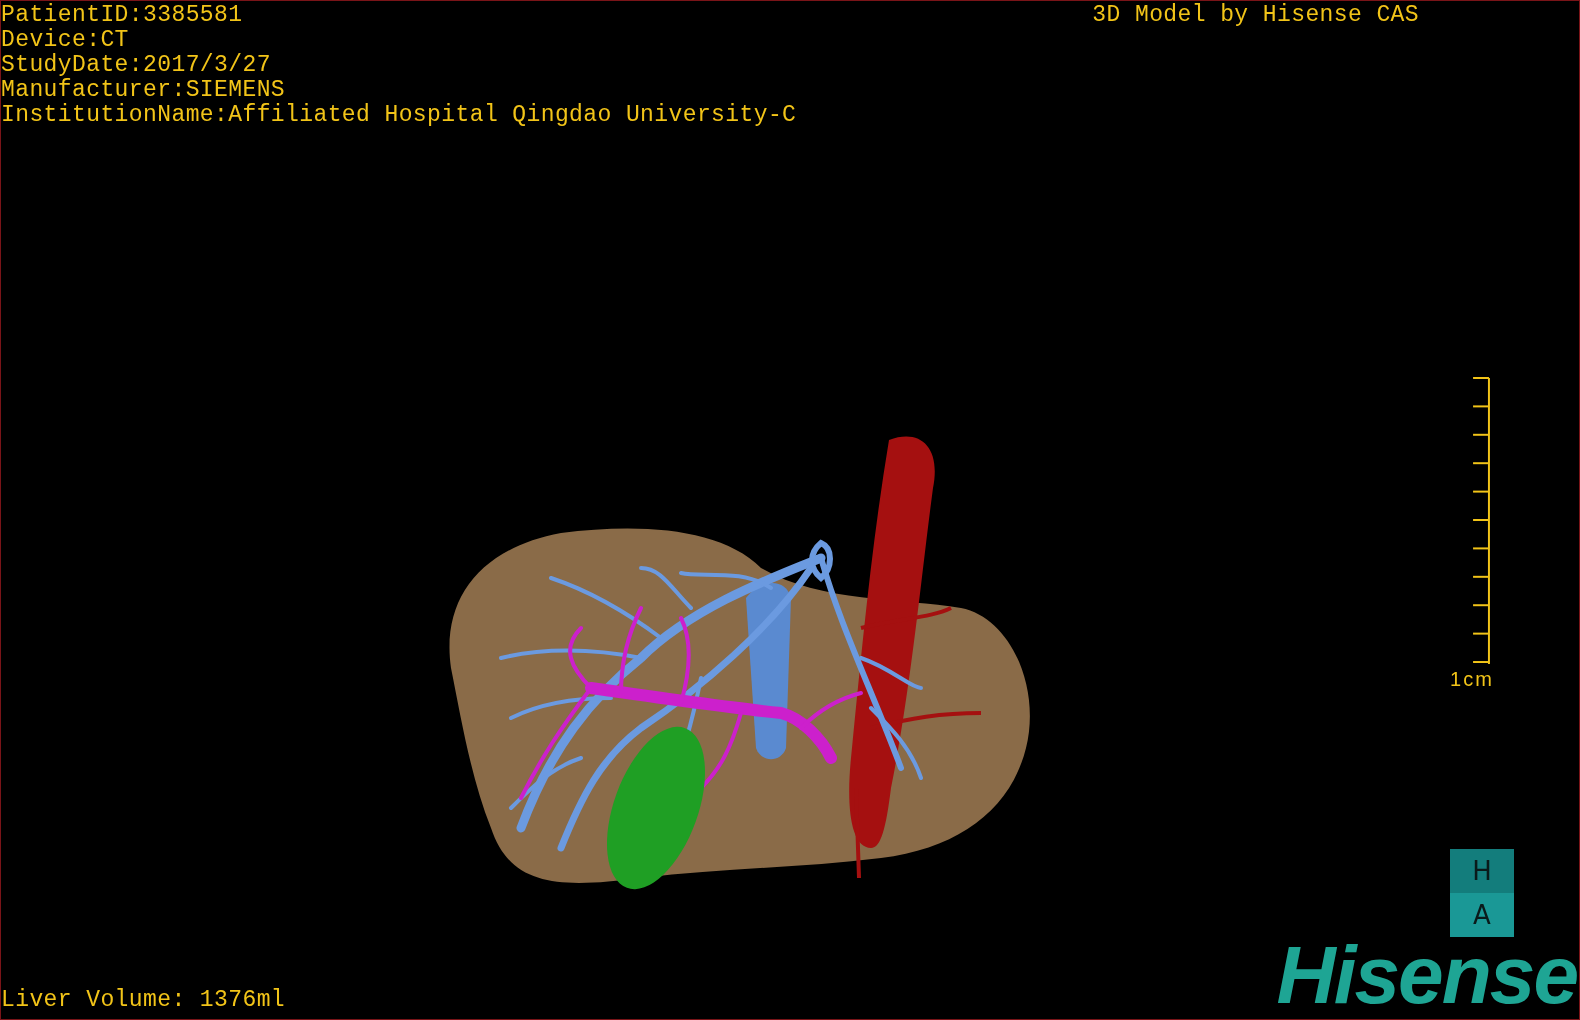 This screenshot has height=1020, width=1580. What do you see at coordinates (1472, 679) in the screenshot?
I see `scale-label: 1cm` at bounding box center [1472, 679].